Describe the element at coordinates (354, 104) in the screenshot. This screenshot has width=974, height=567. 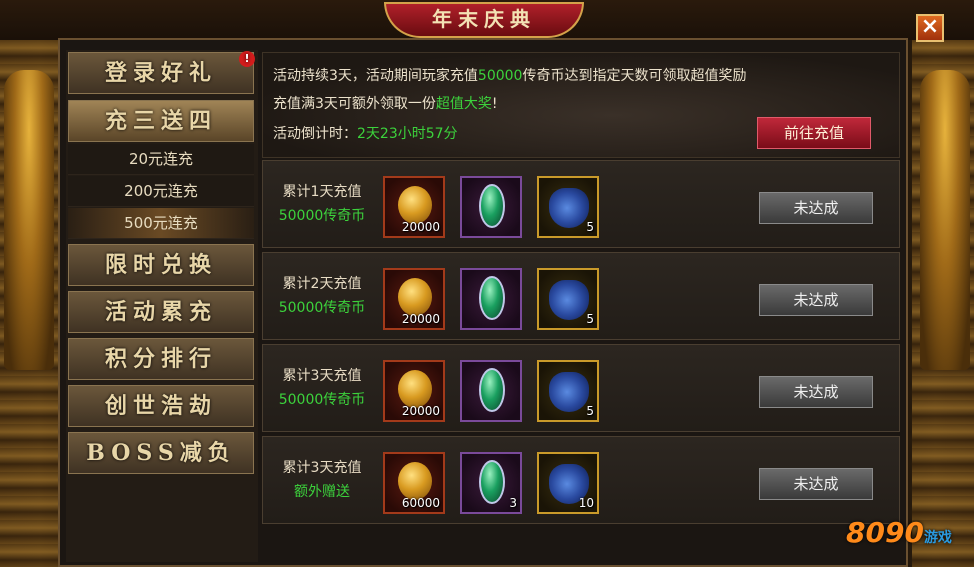
I see `info-text: 充值满3天可额外领取一份` at that location.